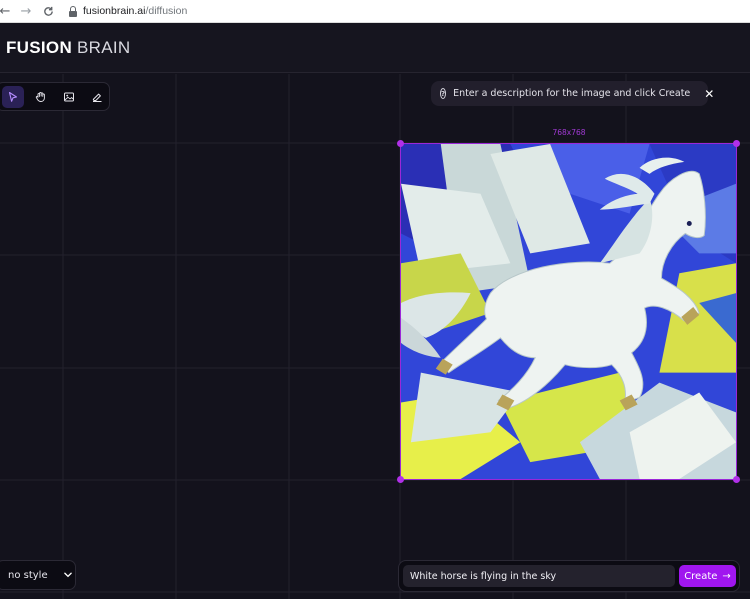 This screenshot has width=750, height=599. What do you see at coordinates (701, 576) in the screenshot?
I see `create-button-label: Create` at bounding box center [701, 576].